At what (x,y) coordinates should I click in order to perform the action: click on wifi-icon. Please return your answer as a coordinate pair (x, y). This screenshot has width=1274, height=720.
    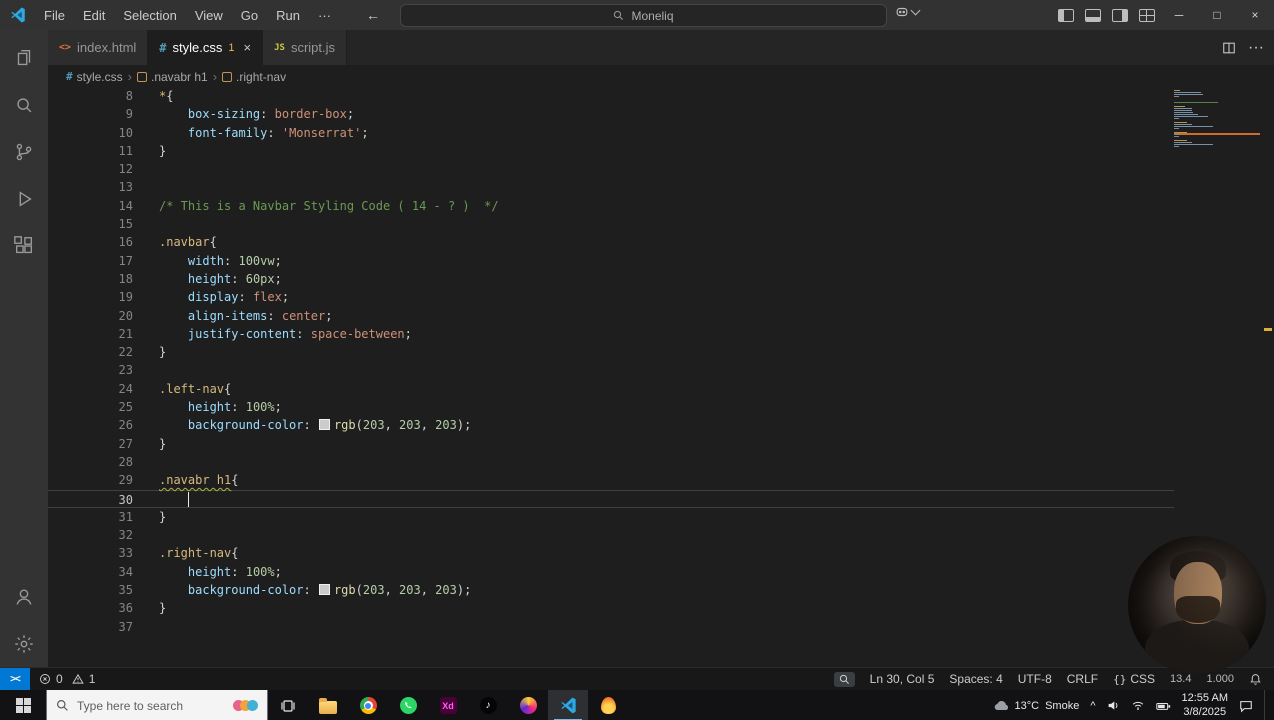
    Looking at the image, I should click on (1138, 705).